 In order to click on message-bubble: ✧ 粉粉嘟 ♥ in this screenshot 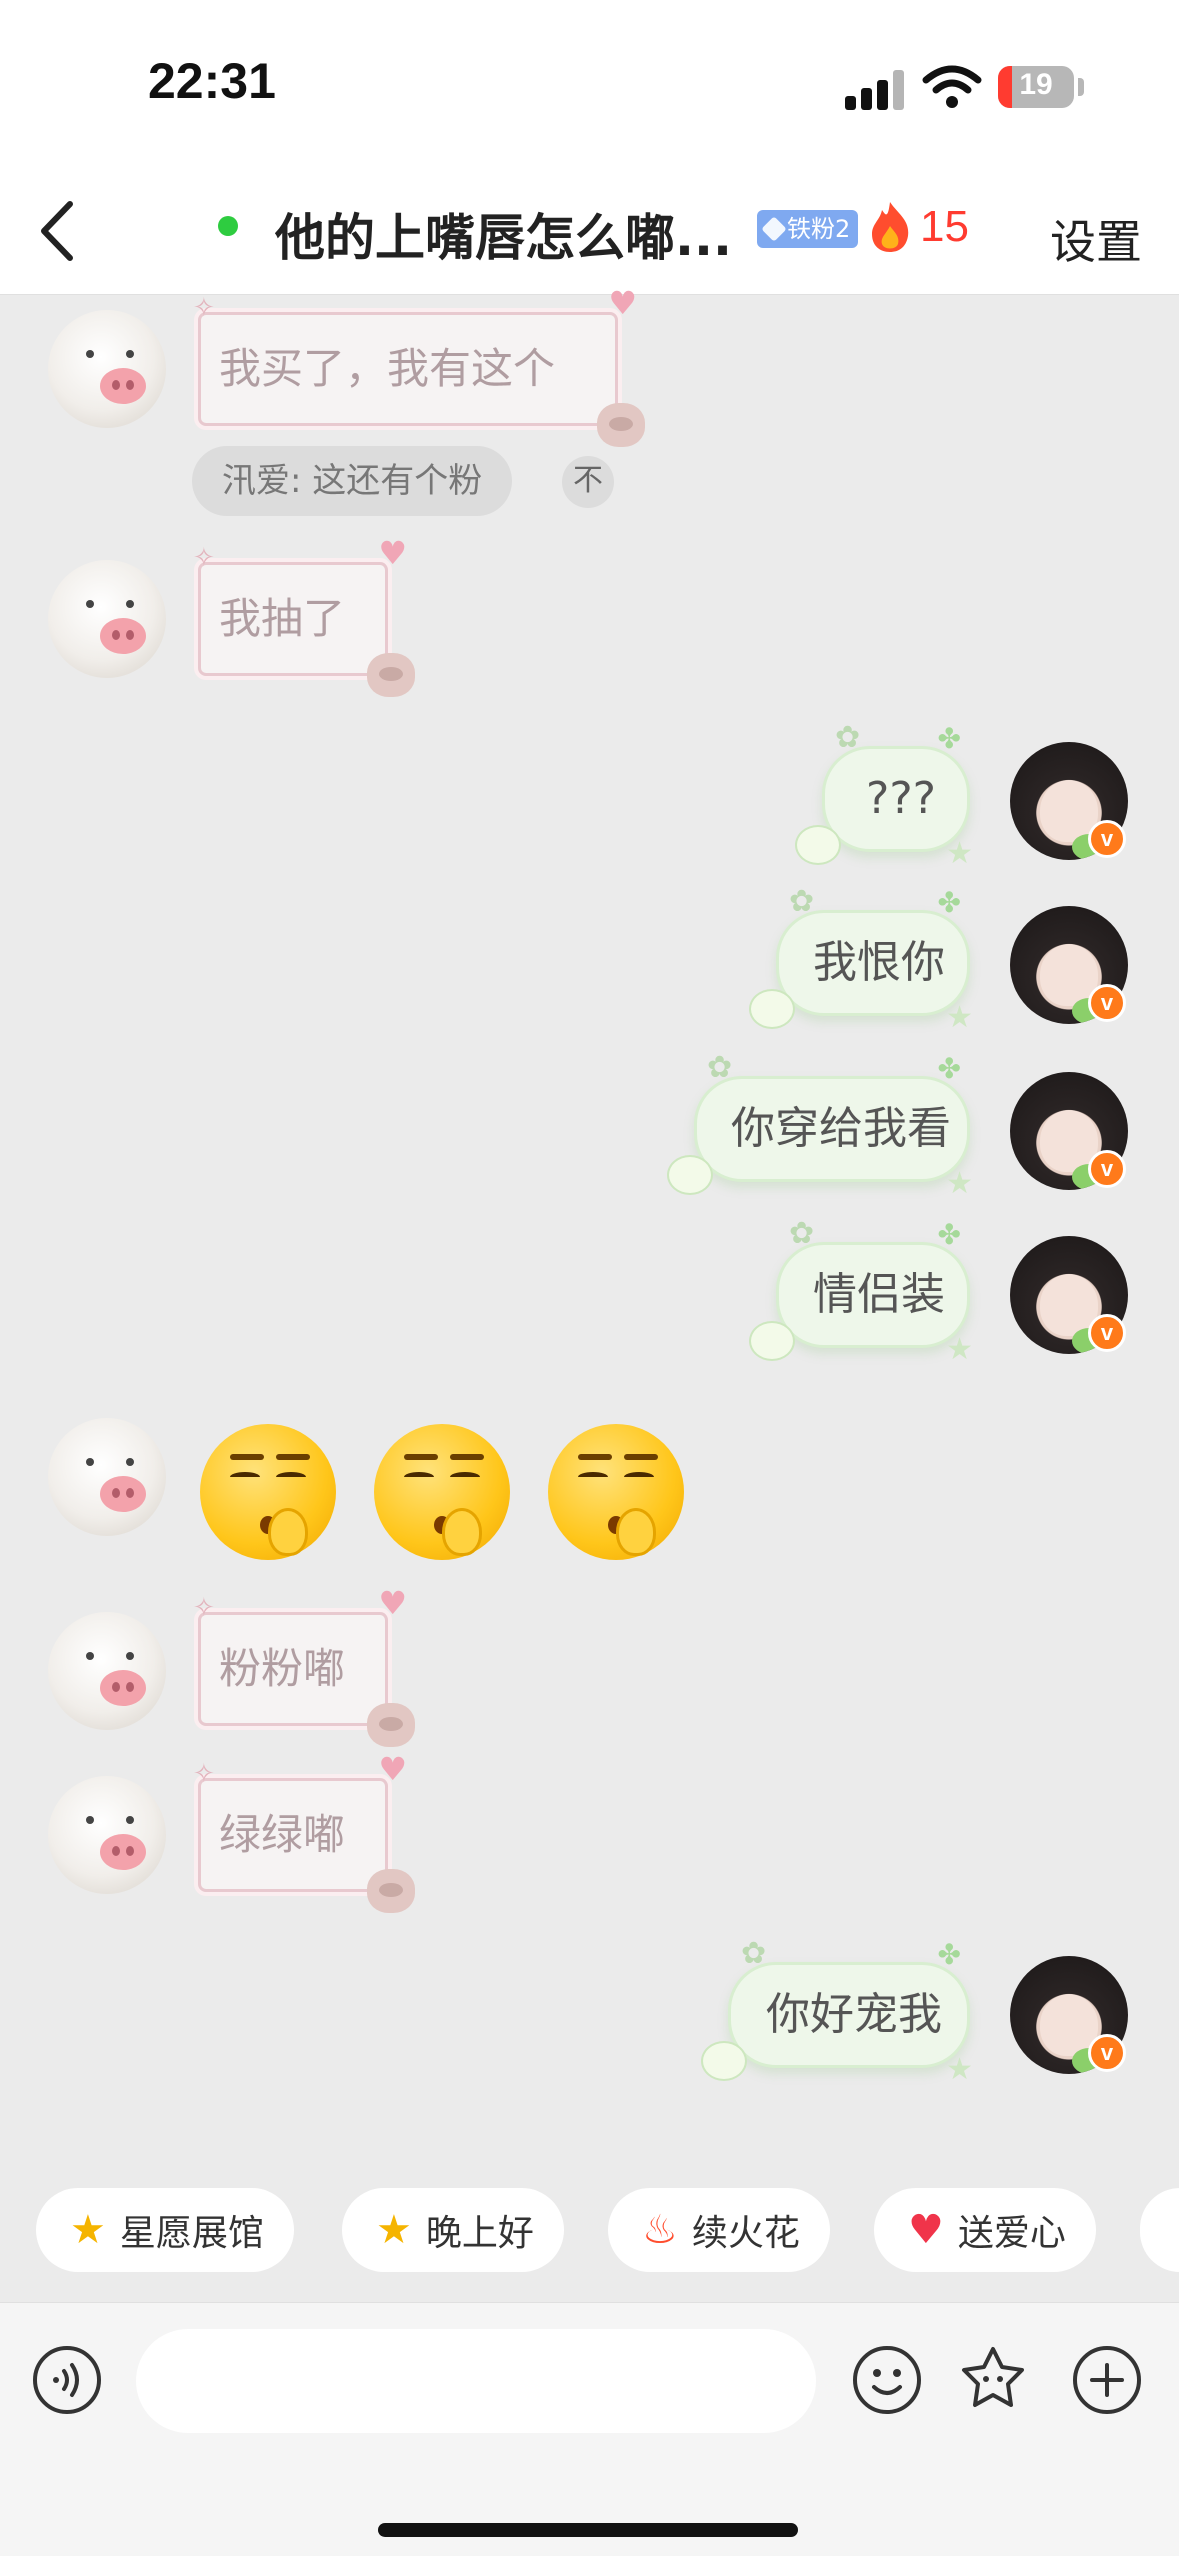, I will do `click(304, 1667)`.